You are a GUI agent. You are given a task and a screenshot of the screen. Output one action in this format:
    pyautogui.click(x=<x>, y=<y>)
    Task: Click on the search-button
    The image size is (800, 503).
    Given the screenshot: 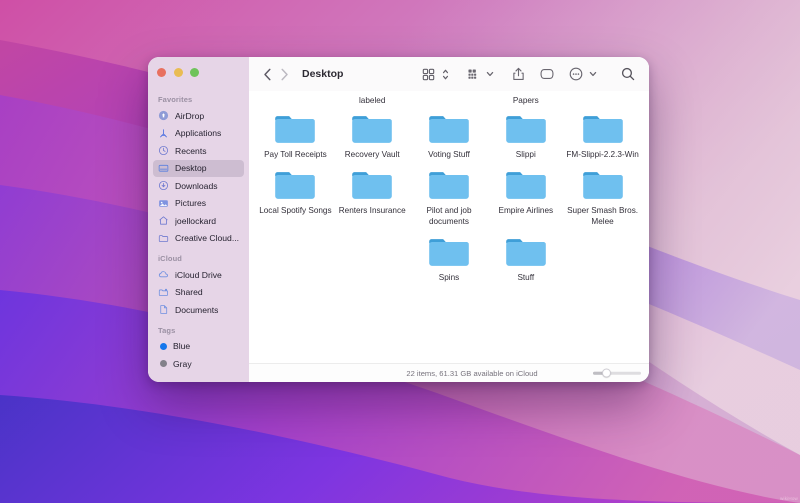 What is the action you would take?
    pyautogui.click(x=628, y=74)
    